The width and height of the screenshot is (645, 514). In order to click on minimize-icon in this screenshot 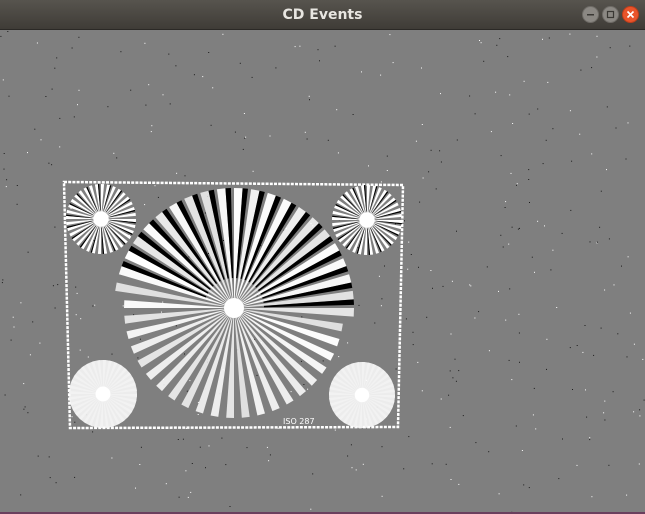, I will do `click(590, 15)`.